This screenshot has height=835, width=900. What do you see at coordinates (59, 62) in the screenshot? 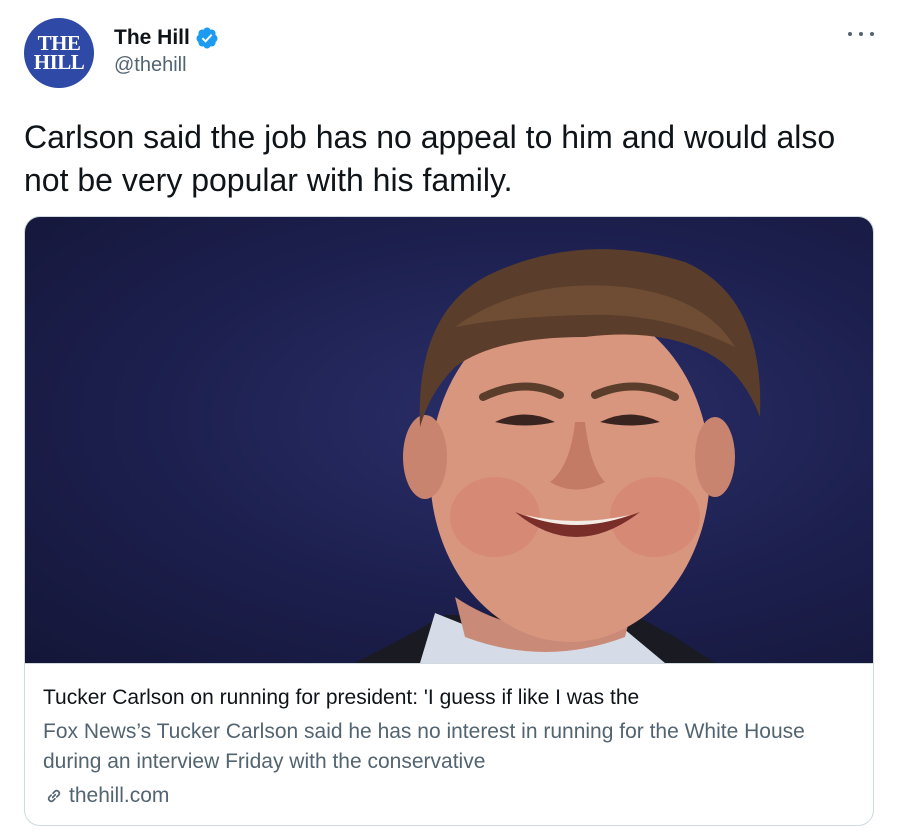
I see `avatar-text-line2: HILL` at bounding box center [59, 62].